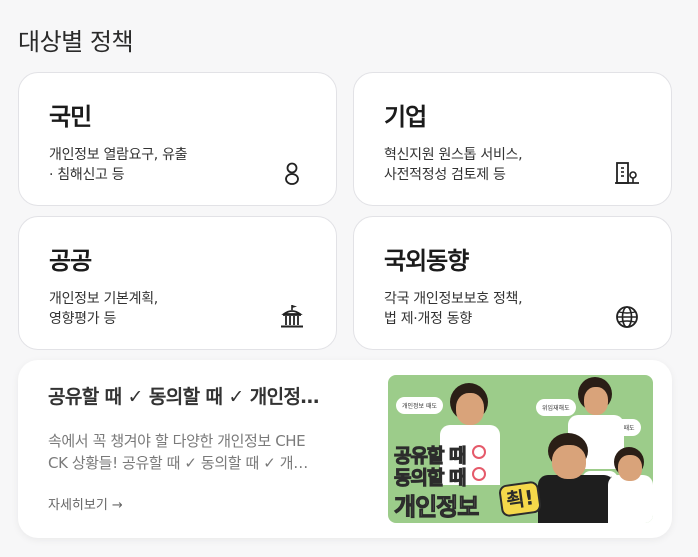  I want to click on thumbnail-headline: 개인정보, so click(436, 507).